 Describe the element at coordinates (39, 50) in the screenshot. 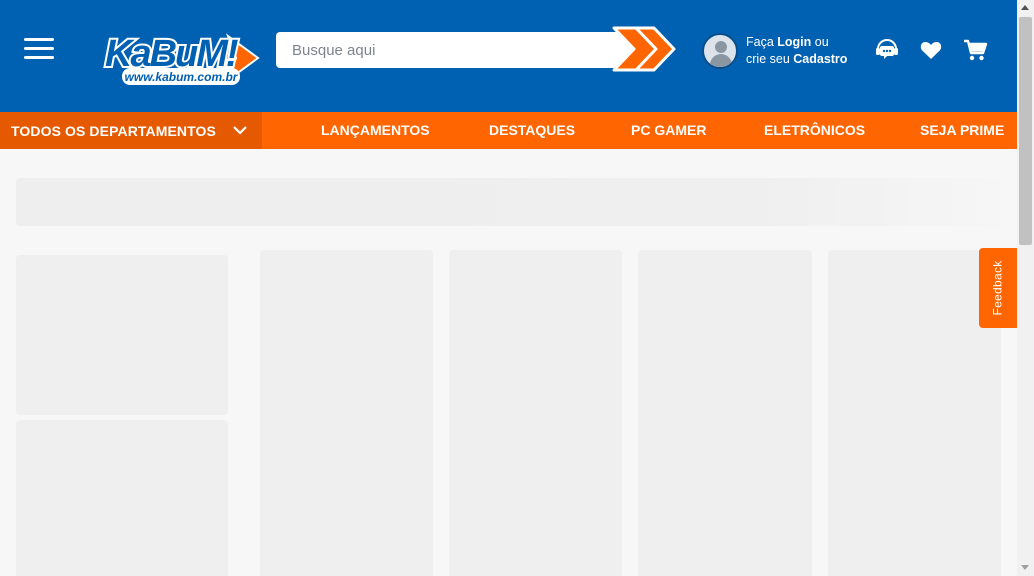

I see `menu-icon` at that location.